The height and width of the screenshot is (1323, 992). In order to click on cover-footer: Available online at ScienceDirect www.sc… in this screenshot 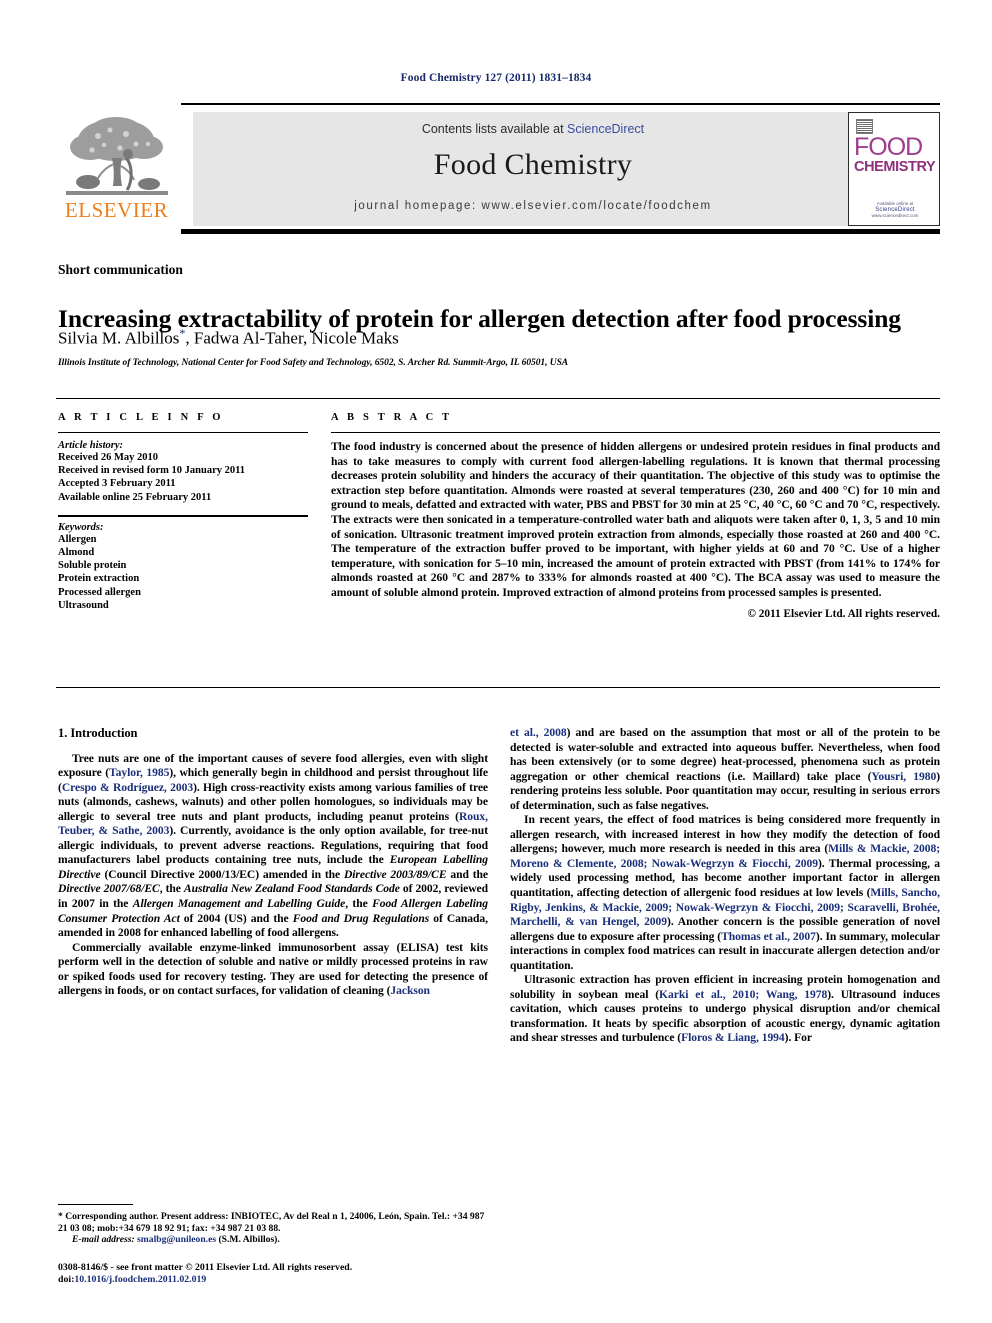, I will do `click(894, 210)`.